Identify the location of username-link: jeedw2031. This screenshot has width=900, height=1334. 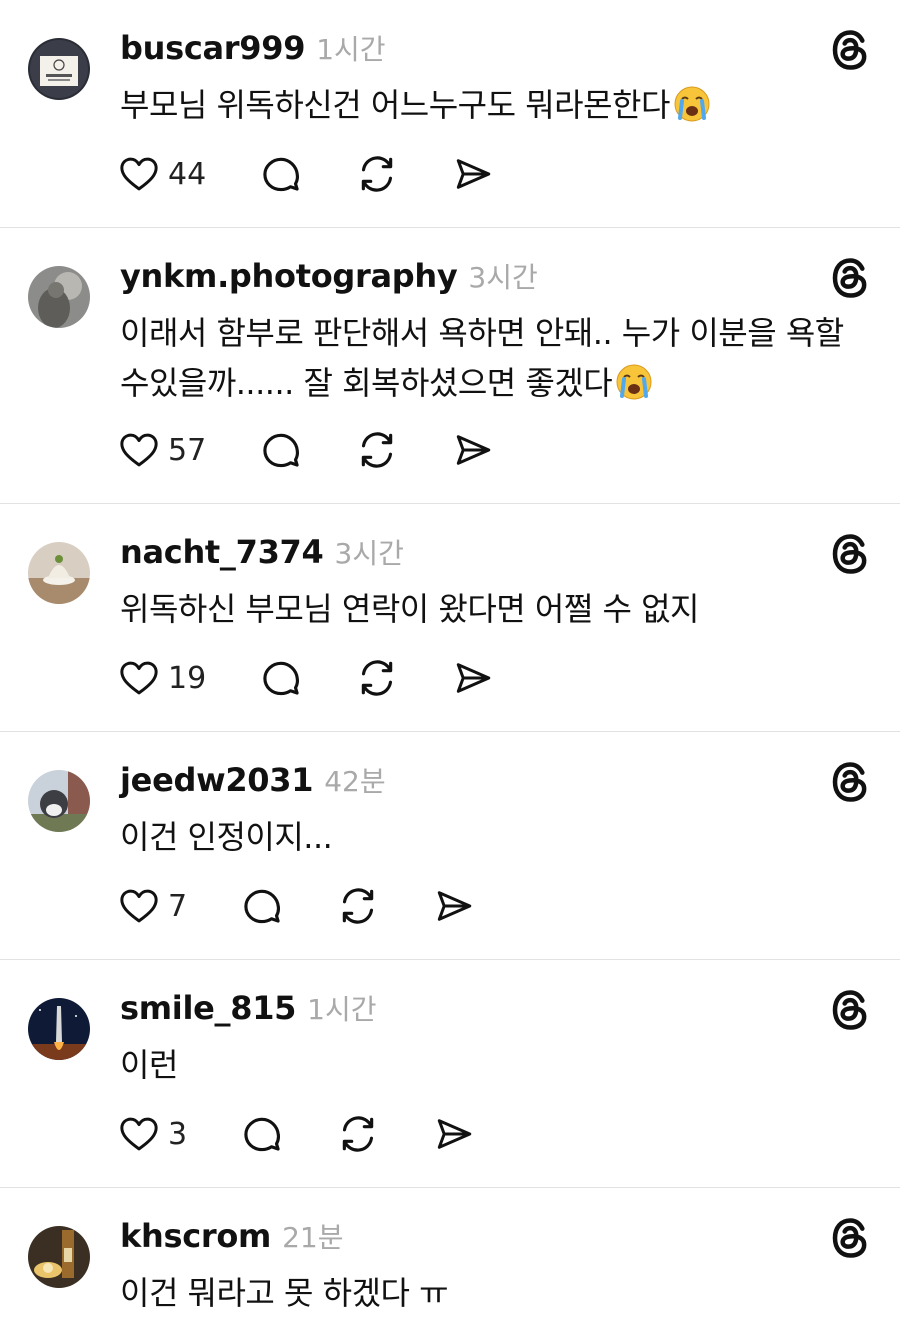
(217, 780).